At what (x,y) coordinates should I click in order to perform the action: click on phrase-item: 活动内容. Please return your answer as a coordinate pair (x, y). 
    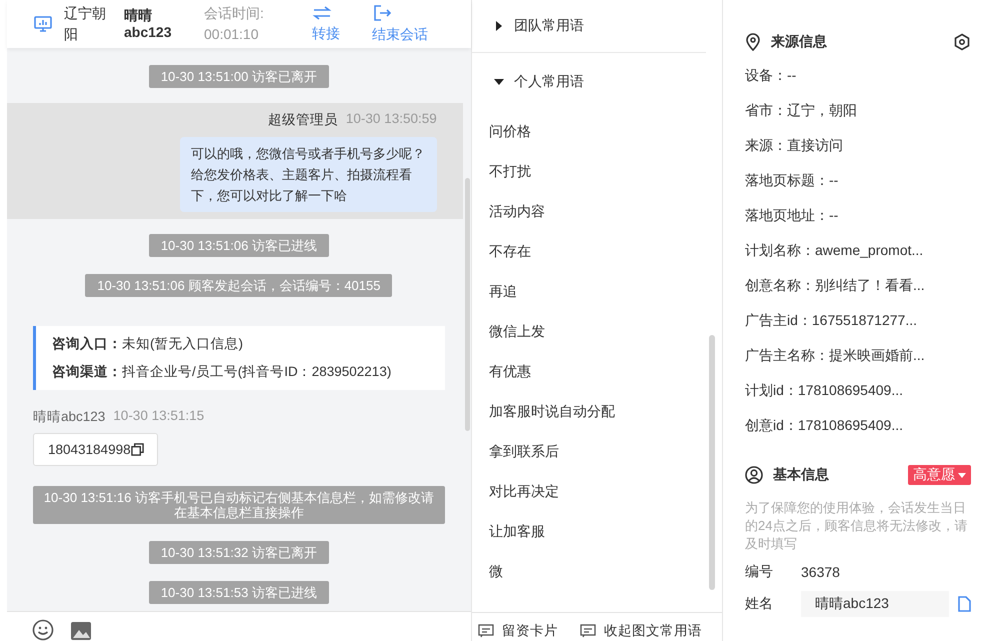
    Looking at the image, I should click on (605, 211).